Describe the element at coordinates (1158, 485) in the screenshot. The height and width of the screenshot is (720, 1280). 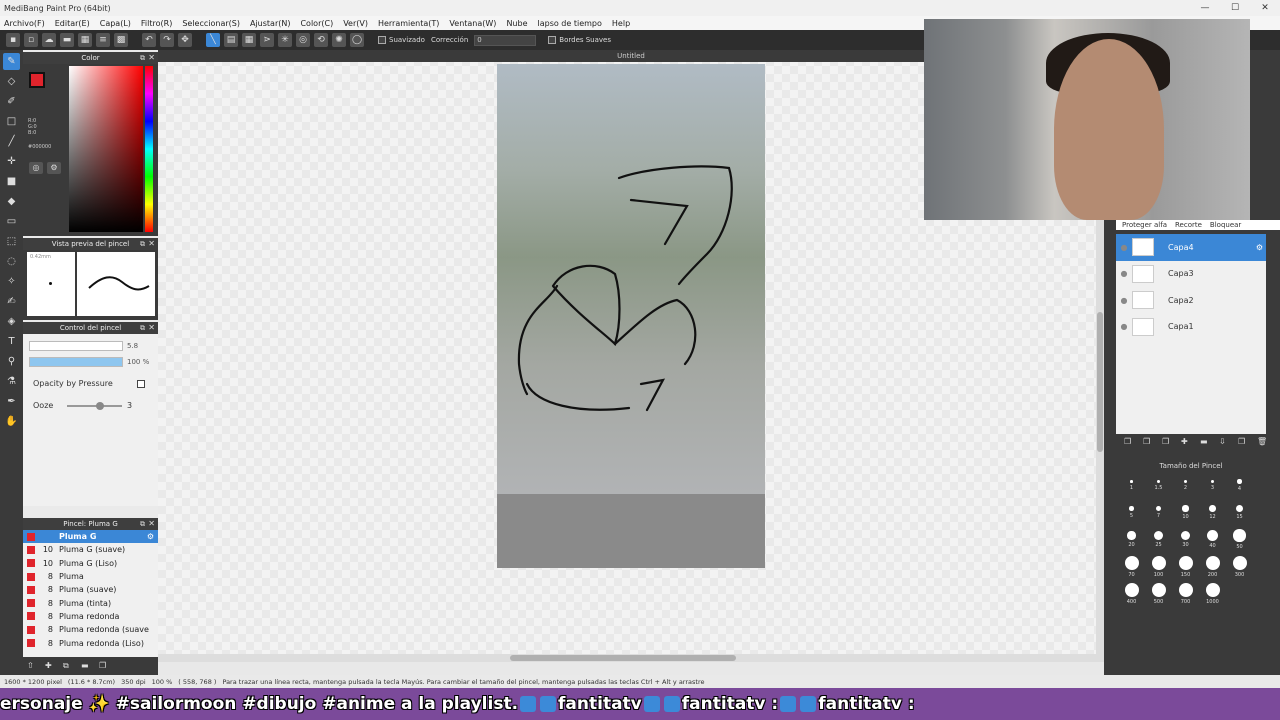
I see `brush-size-preset: 1.5` at that location.